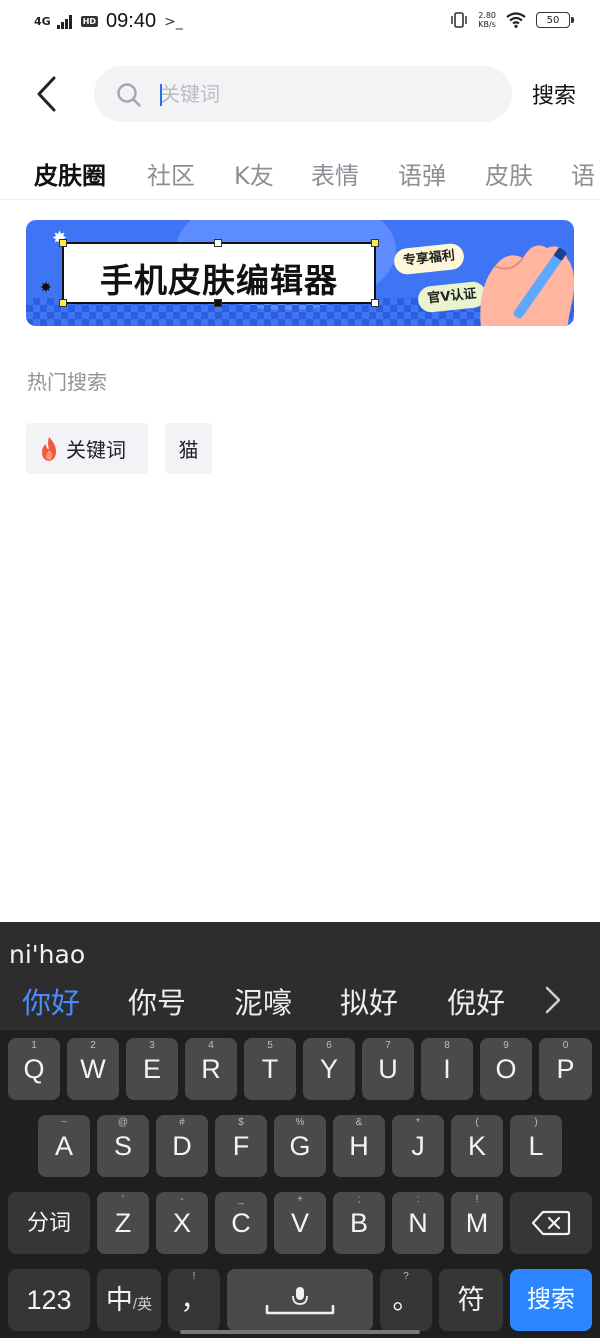  What do you see at coordinates (512, 20) in the screenshot?
I see `status-right: 2.80 KB/s 50` at bounding box center [512, 20].